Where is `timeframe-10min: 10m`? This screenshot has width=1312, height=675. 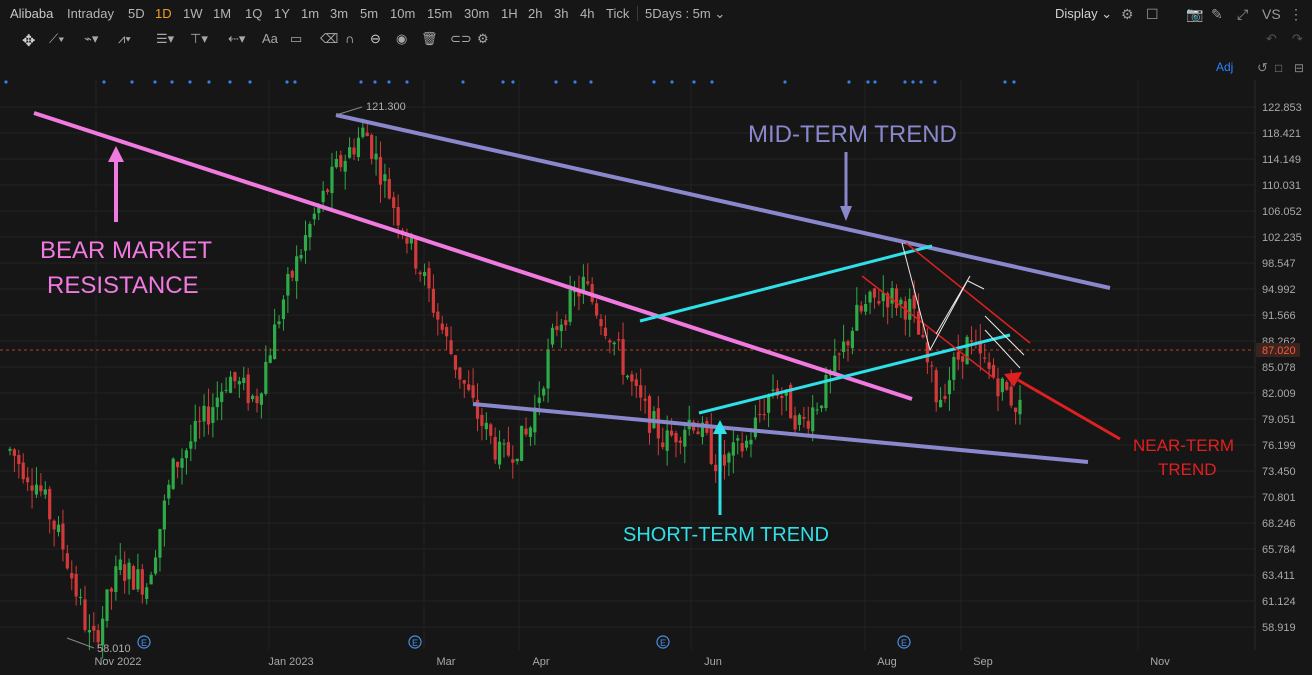
timeframe-10min: 10m is located at coordinates (402, 13).